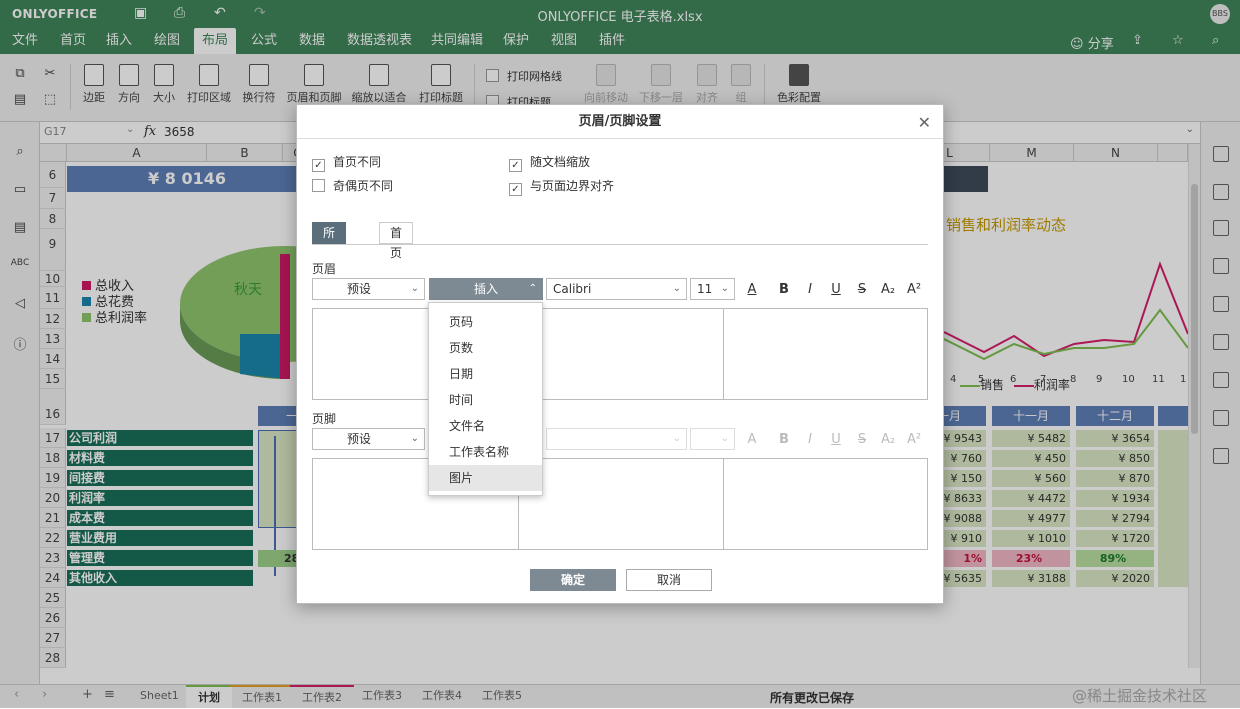  Describe the element at coordinates (620, 122) in the screenshot. I see `dialog-title: 页眉/页脚设置` at that location.